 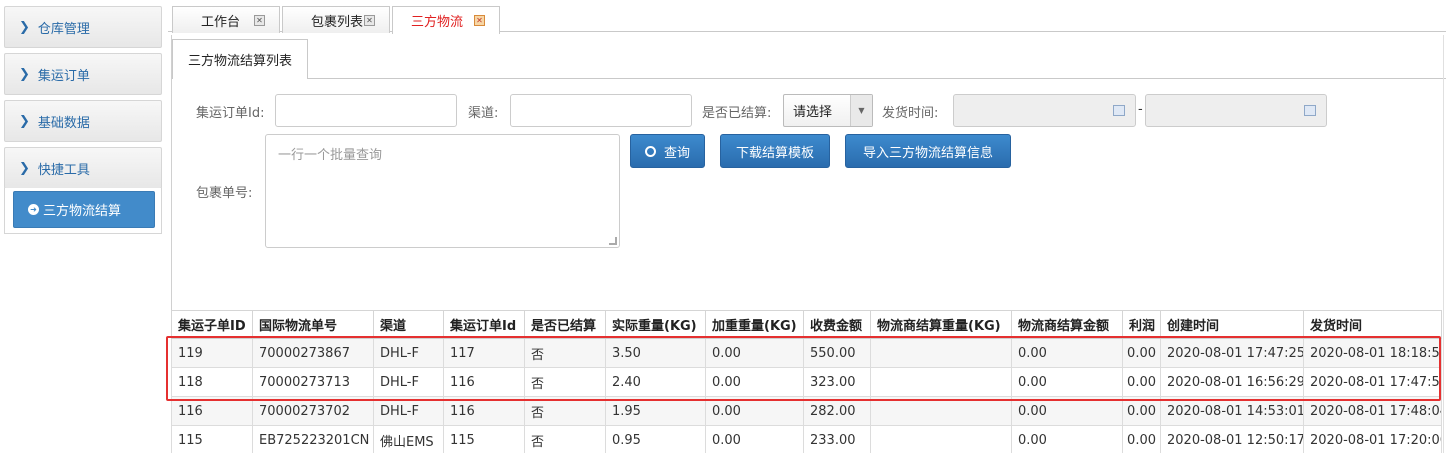 What do you see at coordinates (313, 439) in the screenshot?
I see `cell: EB725223201CN` at bounding box center [313, 439].